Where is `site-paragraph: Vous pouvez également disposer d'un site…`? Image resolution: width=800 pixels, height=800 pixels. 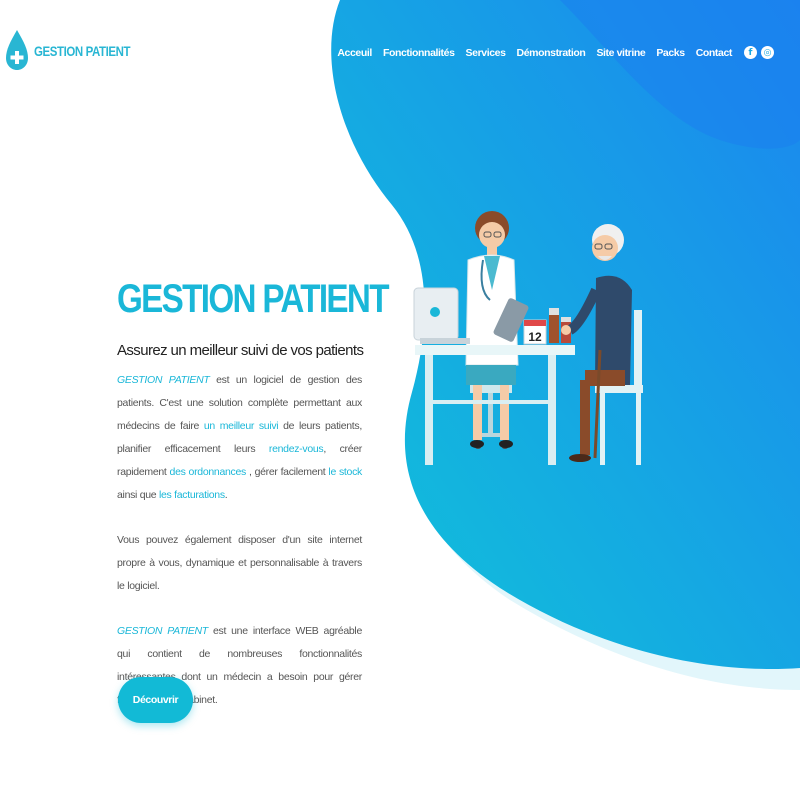 site-paragraph: Vous pouvez également disposer d'un site… is located at coordinates (239, 563).